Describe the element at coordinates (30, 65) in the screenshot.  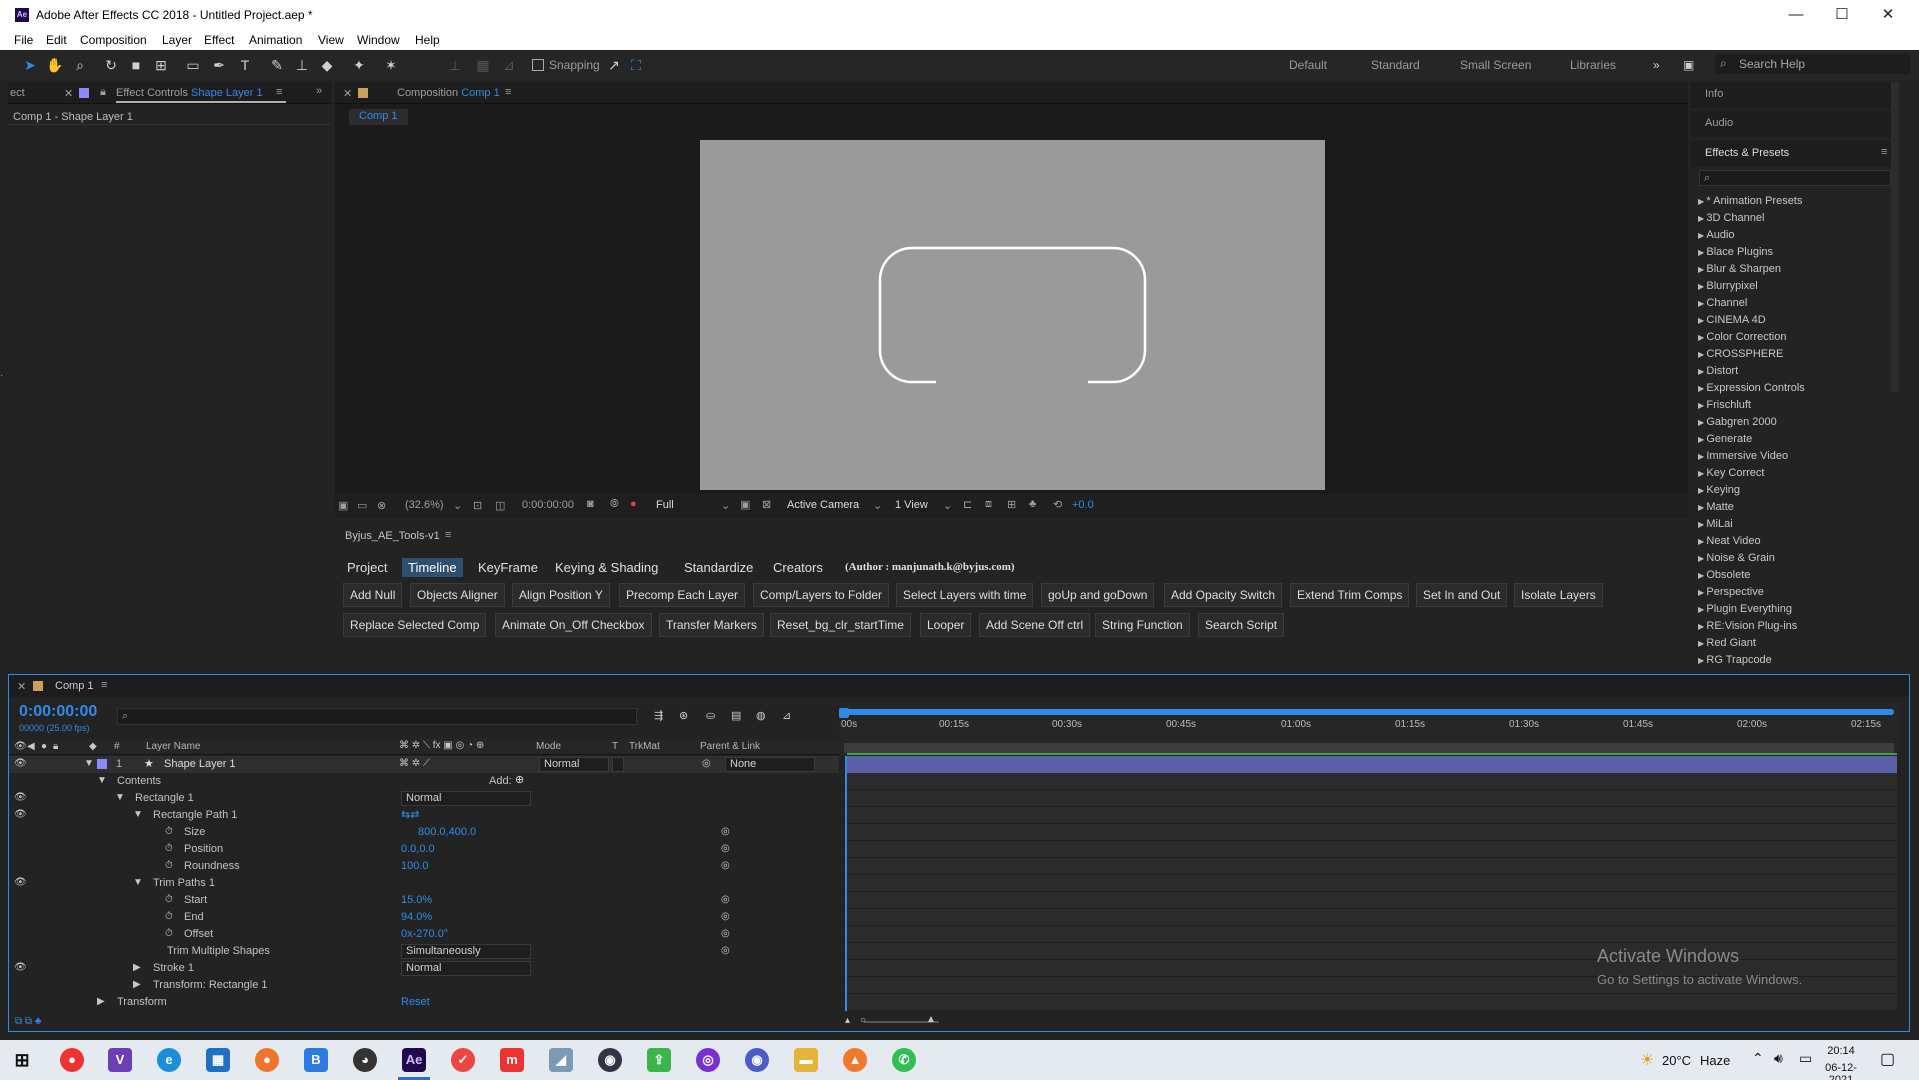
I see `selection-tool-icon: ➤` at that location.